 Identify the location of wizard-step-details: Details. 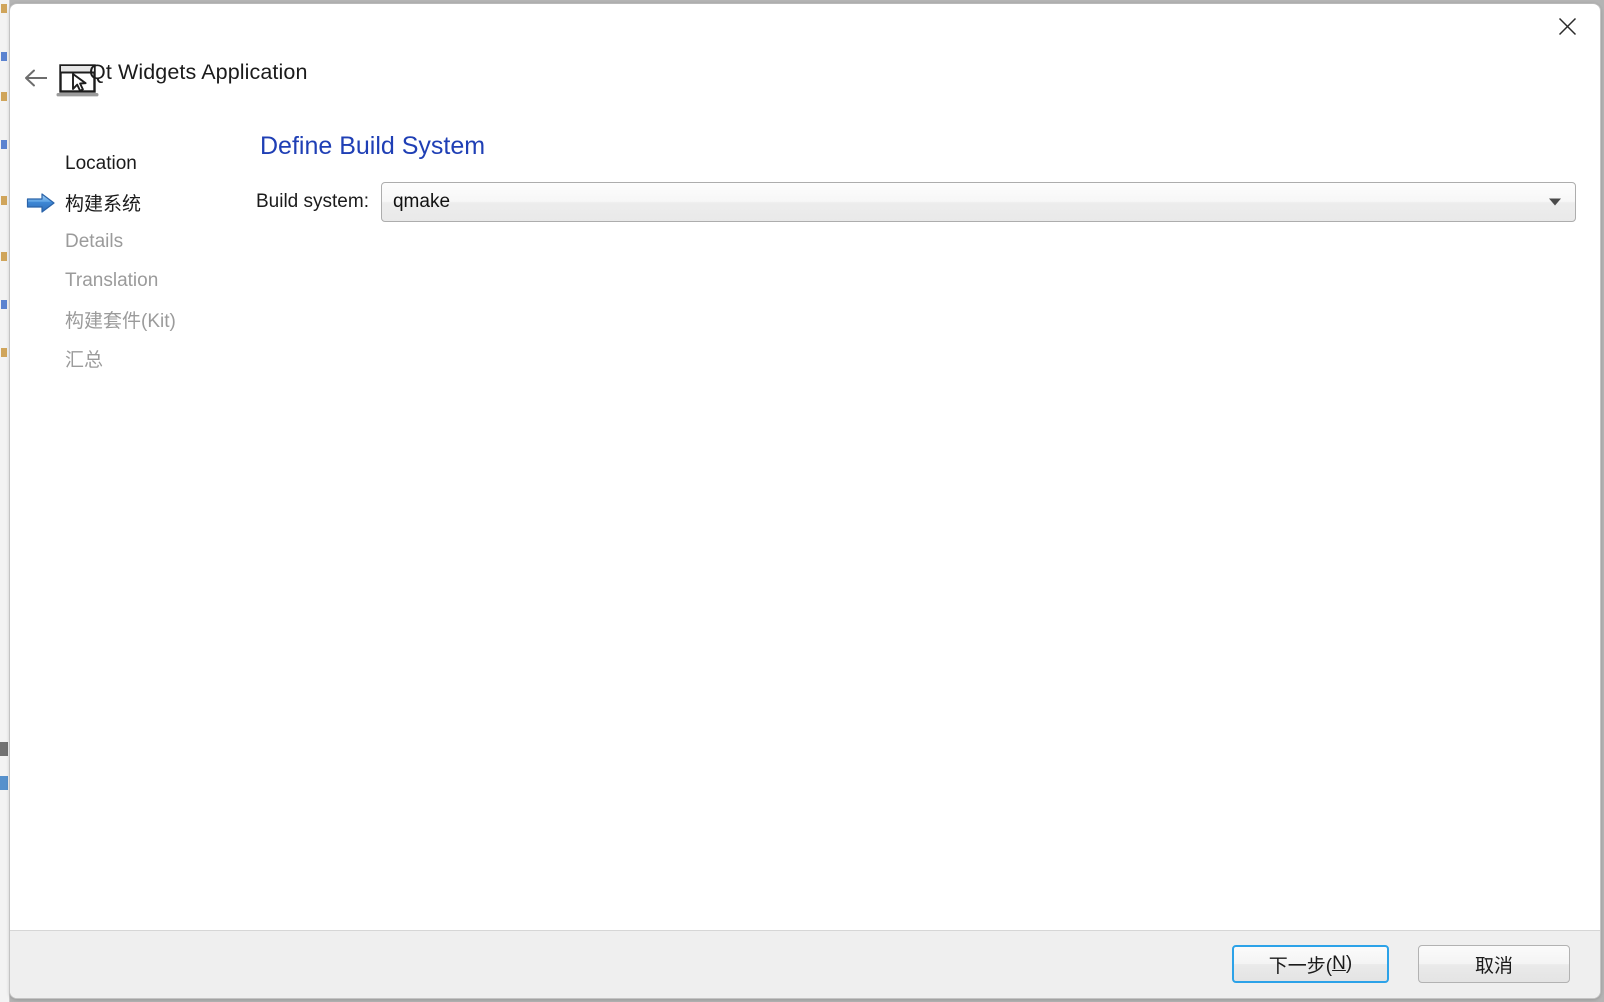
(127, 241).